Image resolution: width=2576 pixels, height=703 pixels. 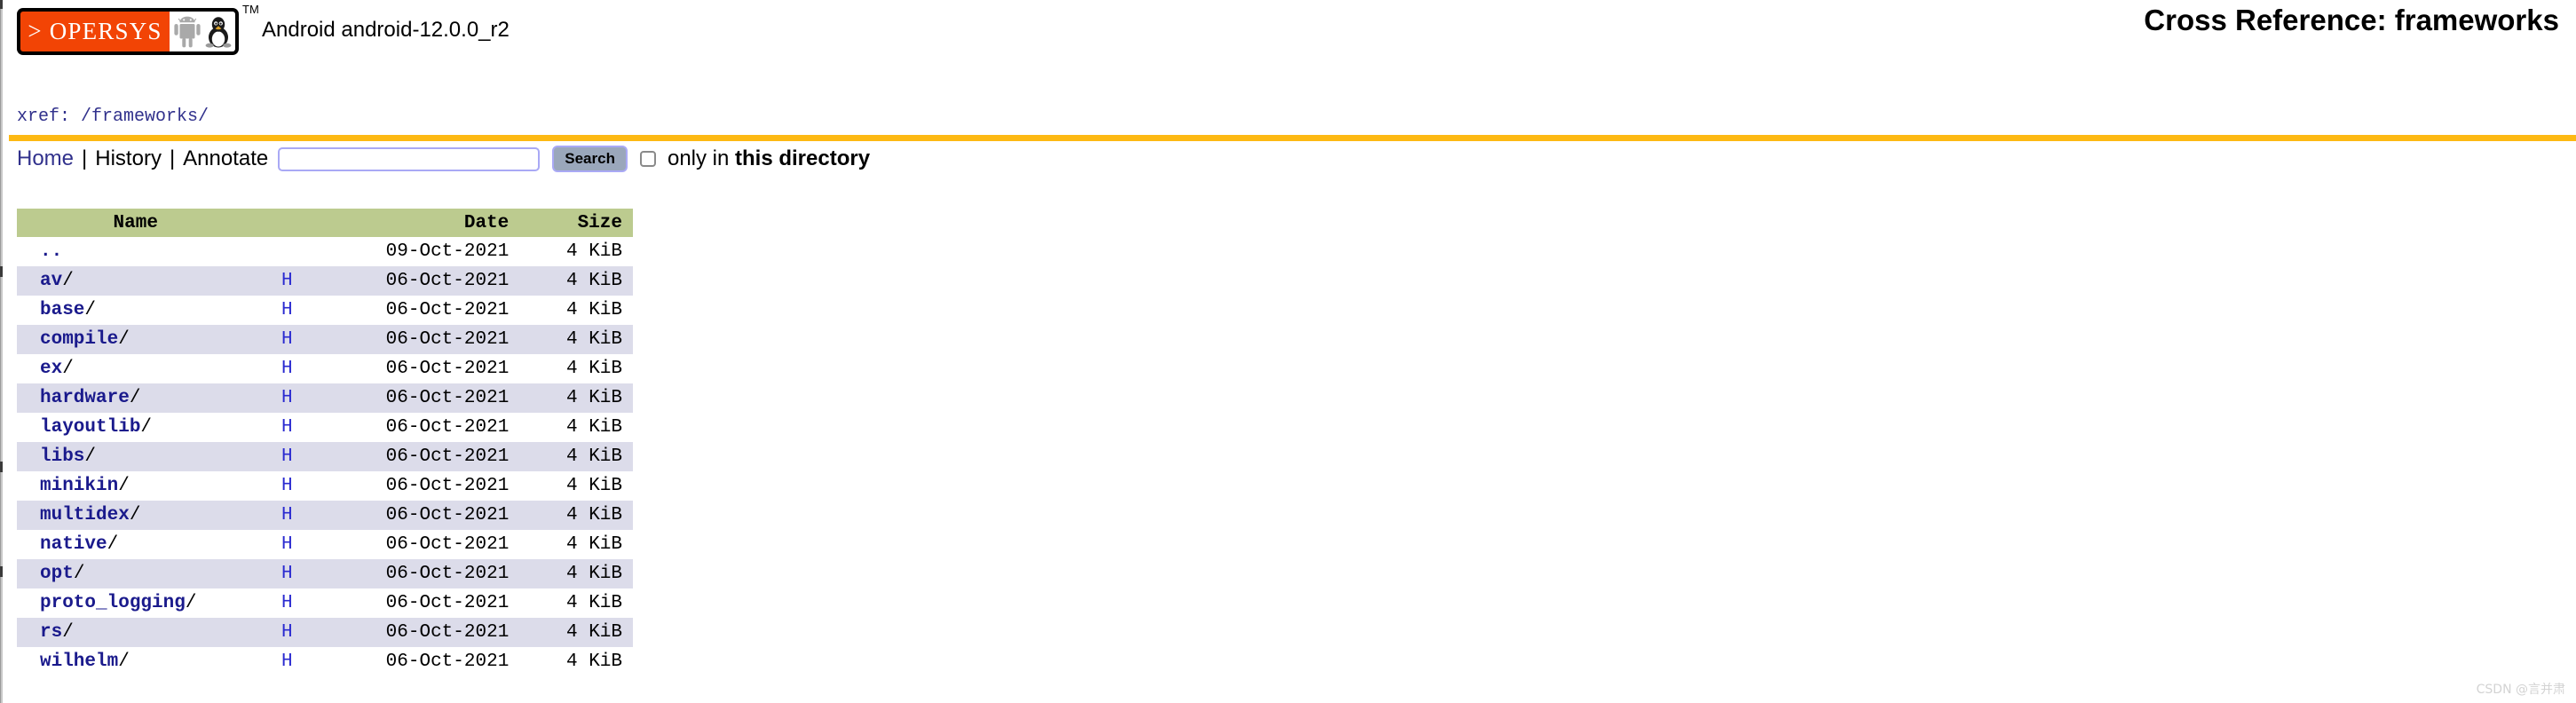 I want to click on home-link: Home, so click(x=45, y=158).